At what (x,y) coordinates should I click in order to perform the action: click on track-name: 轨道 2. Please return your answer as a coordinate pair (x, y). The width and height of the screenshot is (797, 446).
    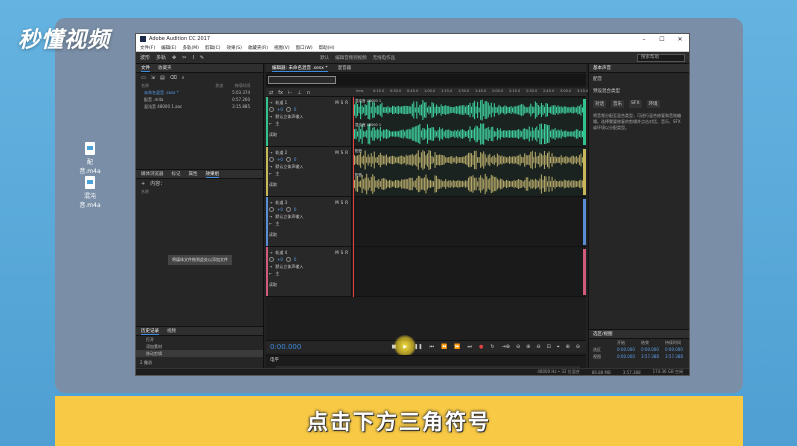
    Looking at the image, I should click on (281, 153).